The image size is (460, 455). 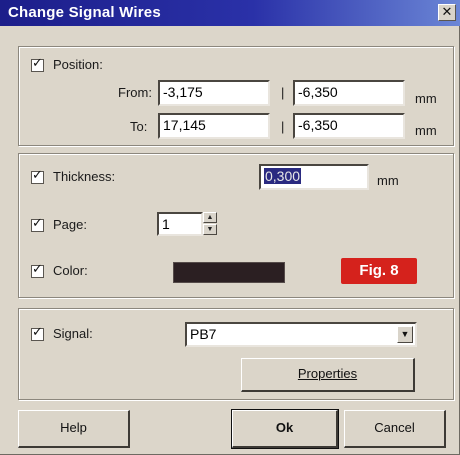 I want to click on position-label: Position:, so click(x=78, y=64).